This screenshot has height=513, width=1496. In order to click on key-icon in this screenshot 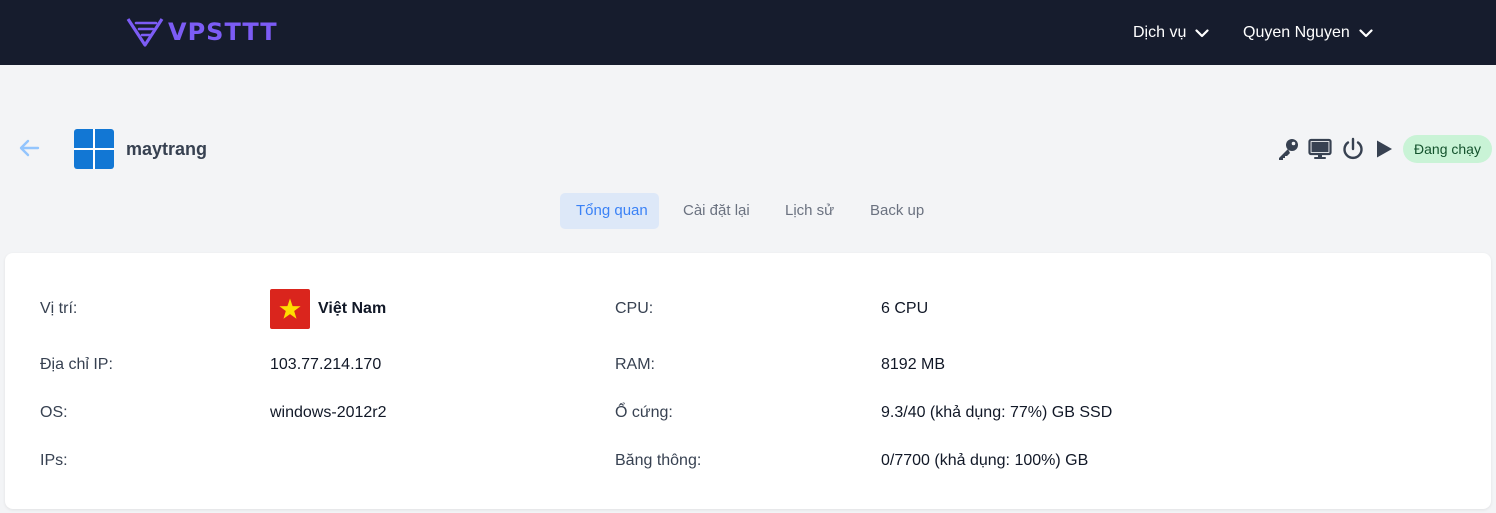, I will do `click(1288, 149)`.